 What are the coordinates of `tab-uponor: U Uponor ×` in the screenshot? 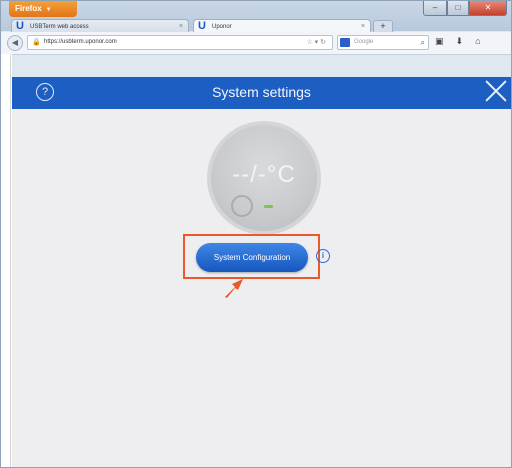 It's located at (282, 26).